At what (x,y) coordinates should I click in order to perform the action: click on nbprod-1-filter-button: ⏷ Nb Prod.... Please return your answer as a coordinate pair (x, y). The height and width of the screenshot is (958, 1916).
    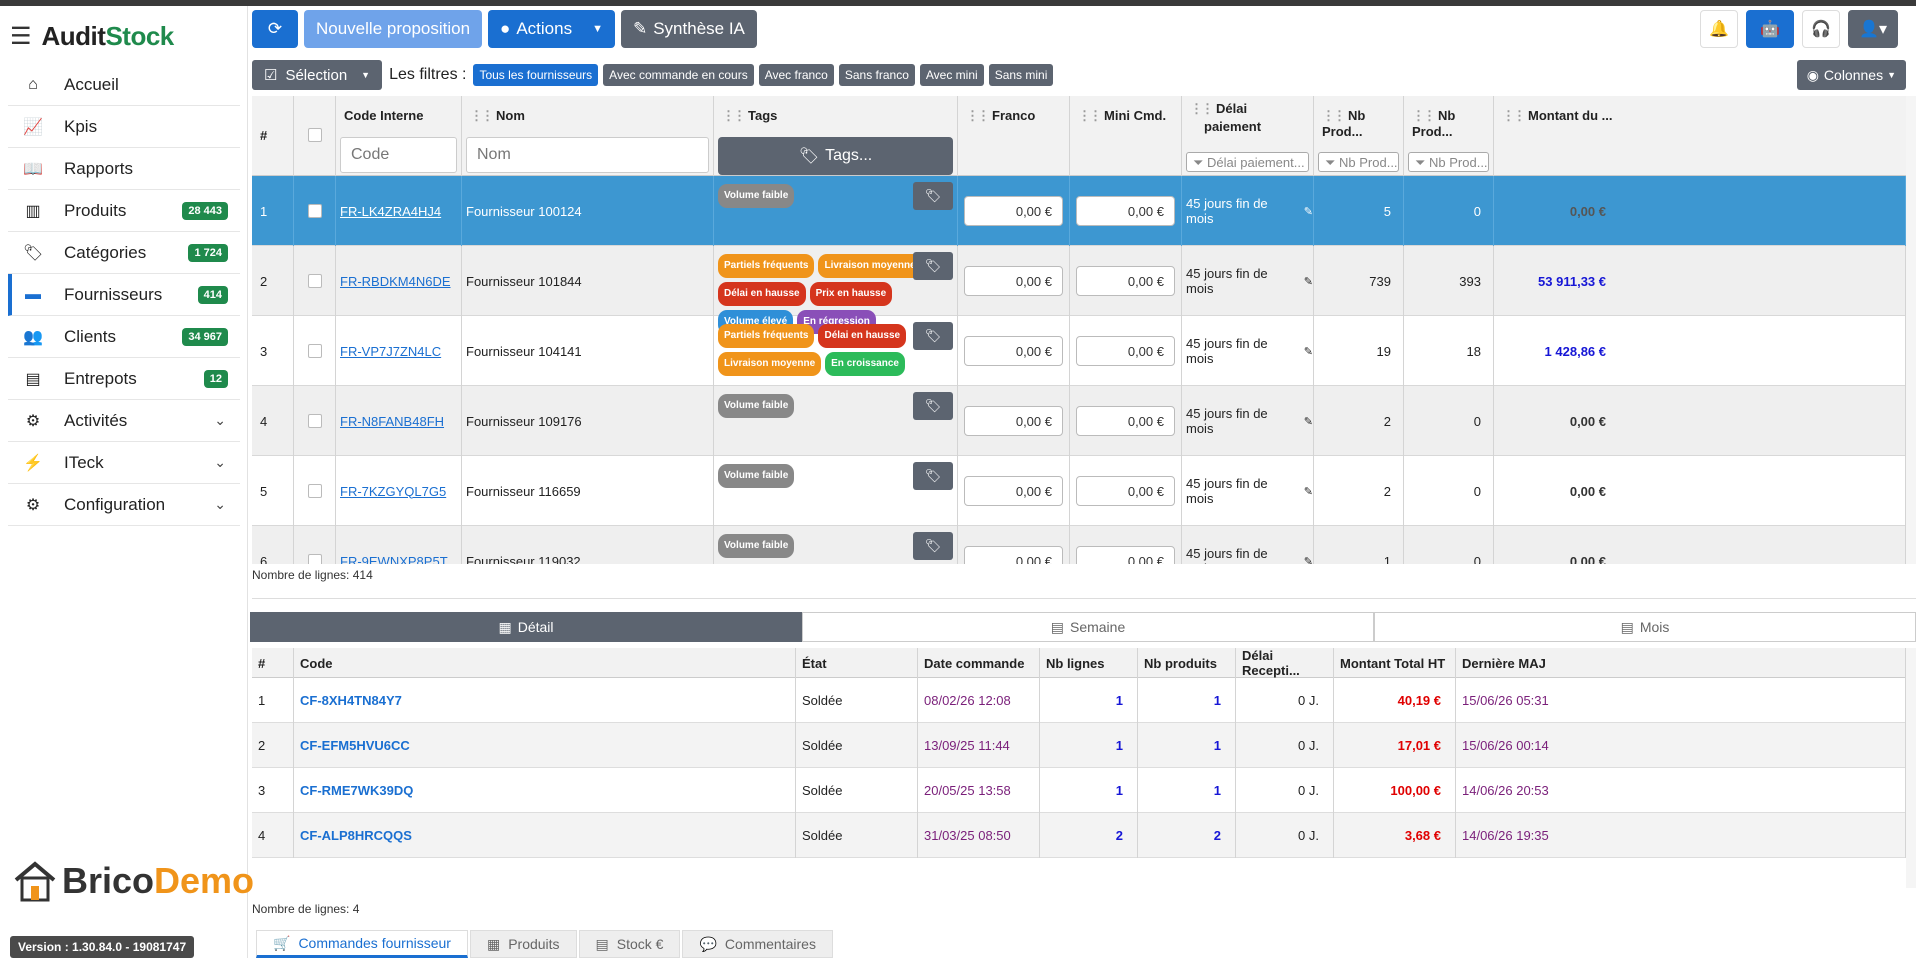
    Looking at the image, I should click on (1358, 162).